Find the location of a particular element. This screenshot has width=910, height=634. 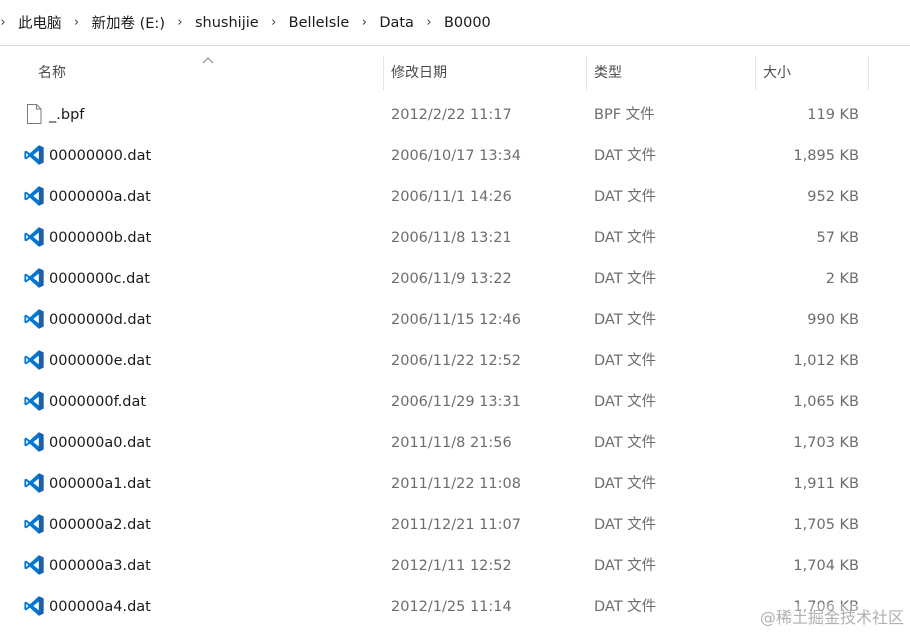

file-size: 1,705 KB is located at coordinates (826, 525).